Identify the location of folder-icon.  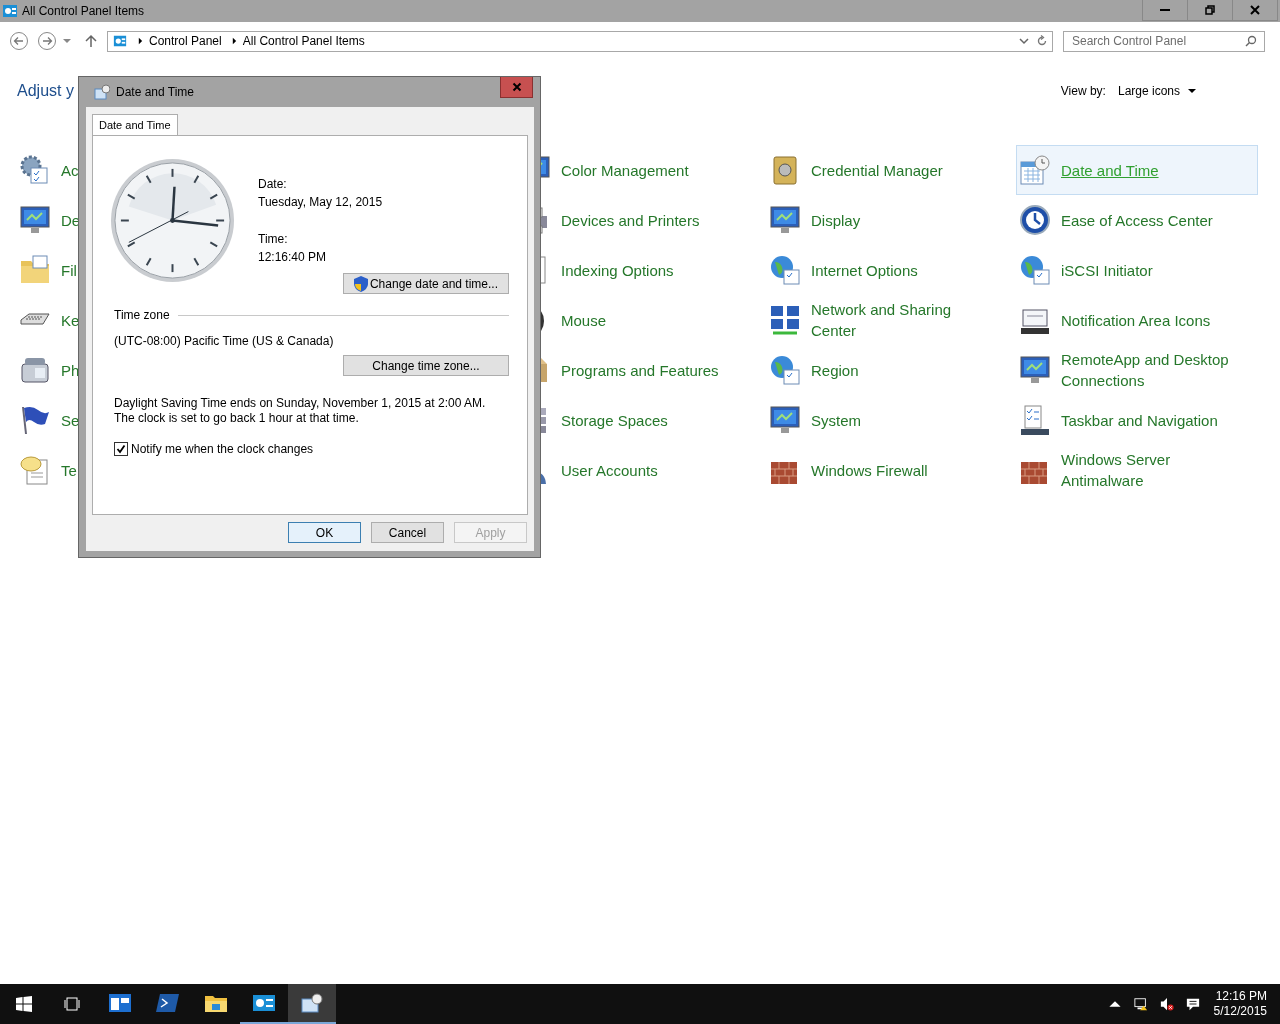
(216, 1003).